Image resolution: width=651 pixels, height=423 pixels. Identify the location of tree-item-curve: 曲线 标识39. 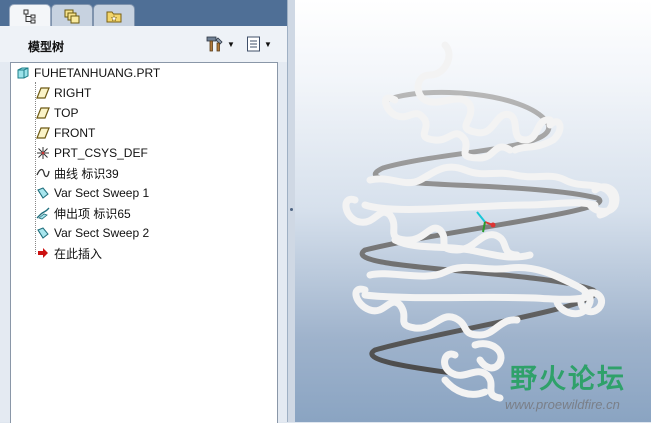
(77, 173).